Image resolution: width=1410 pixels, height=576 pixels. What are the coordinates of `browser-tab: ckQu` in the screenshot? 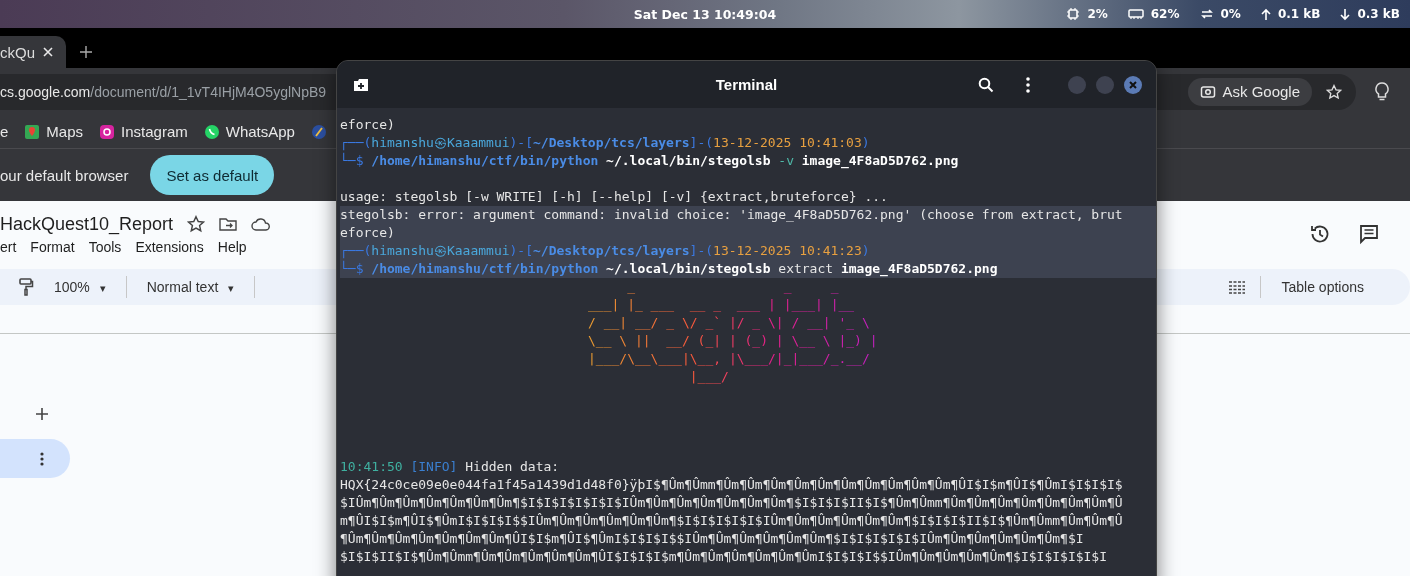 It's located at (33, 52).